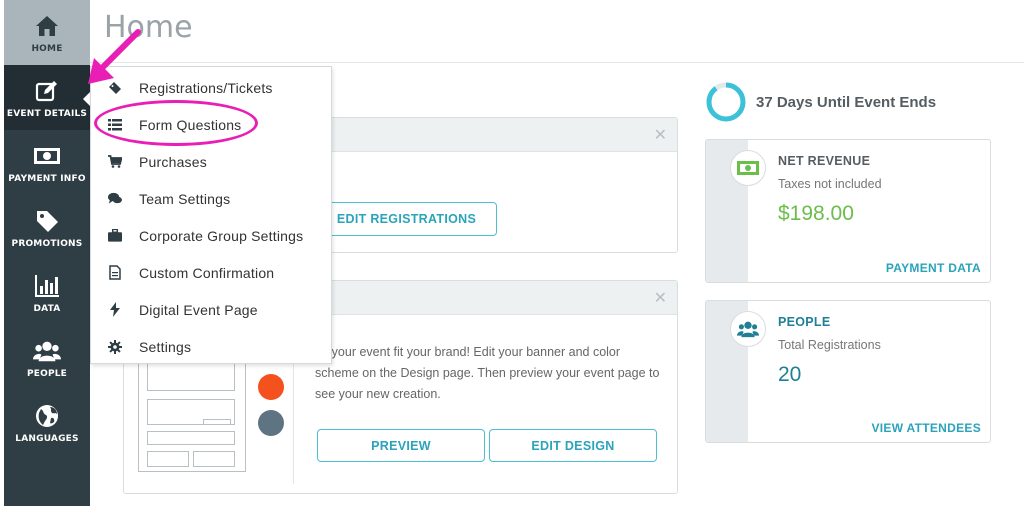 The height and width of the screenshot is (506, 1024). Describe the element at coordinates (47, 26) in the screenshot. I see `home-icon` at that location.